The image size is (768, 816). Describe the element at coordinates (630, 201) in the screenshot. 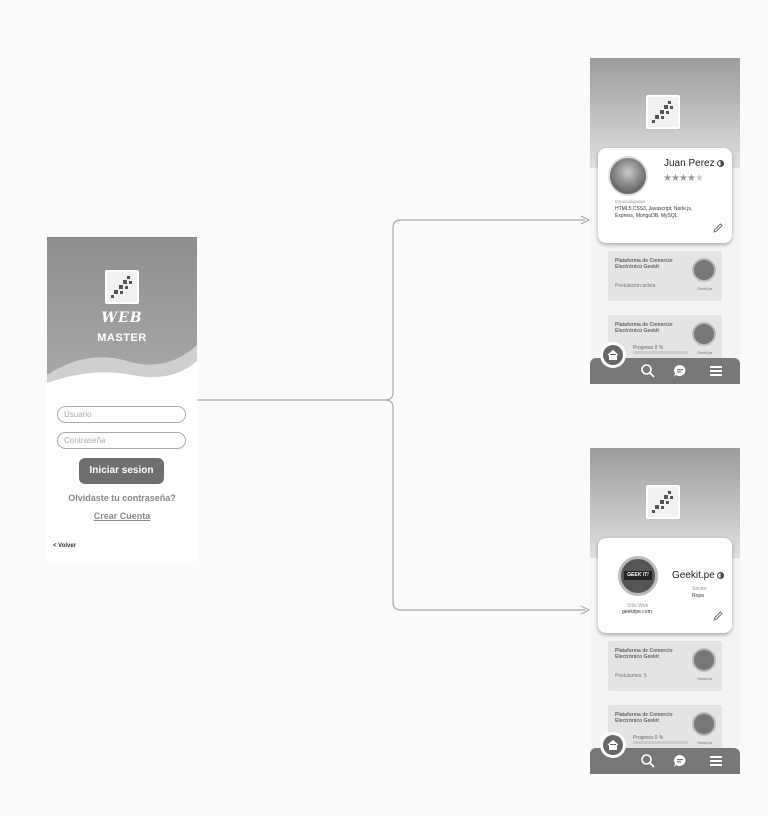

I see `skills-label: Especialidades` at that location.